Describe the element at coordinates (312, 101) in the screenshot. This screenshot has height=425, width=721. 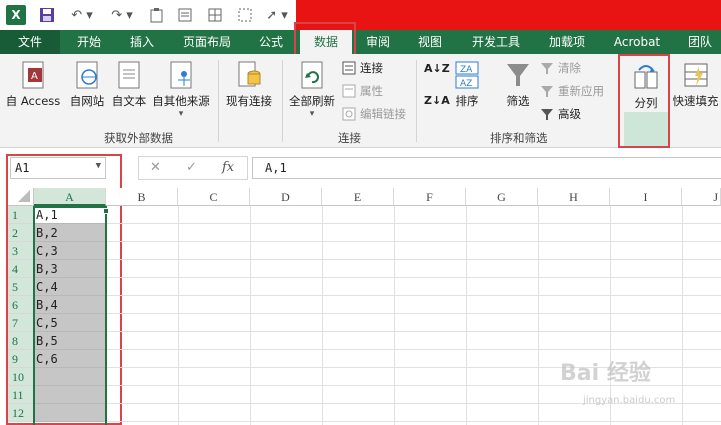
I see `refresh-all-label: 全部刷新` at that location.